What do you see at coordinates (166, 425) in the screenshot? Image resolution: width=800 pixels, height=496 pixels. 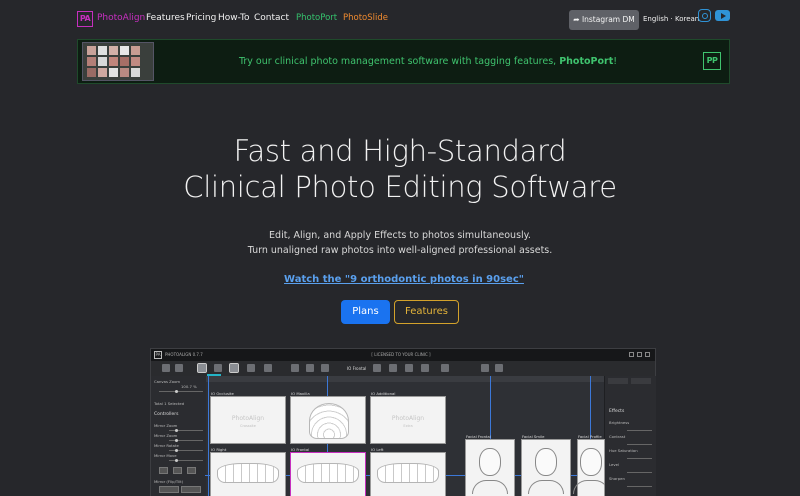 I see `controller-row-1: Mirror Zoom` at bounding box center [166, 425].